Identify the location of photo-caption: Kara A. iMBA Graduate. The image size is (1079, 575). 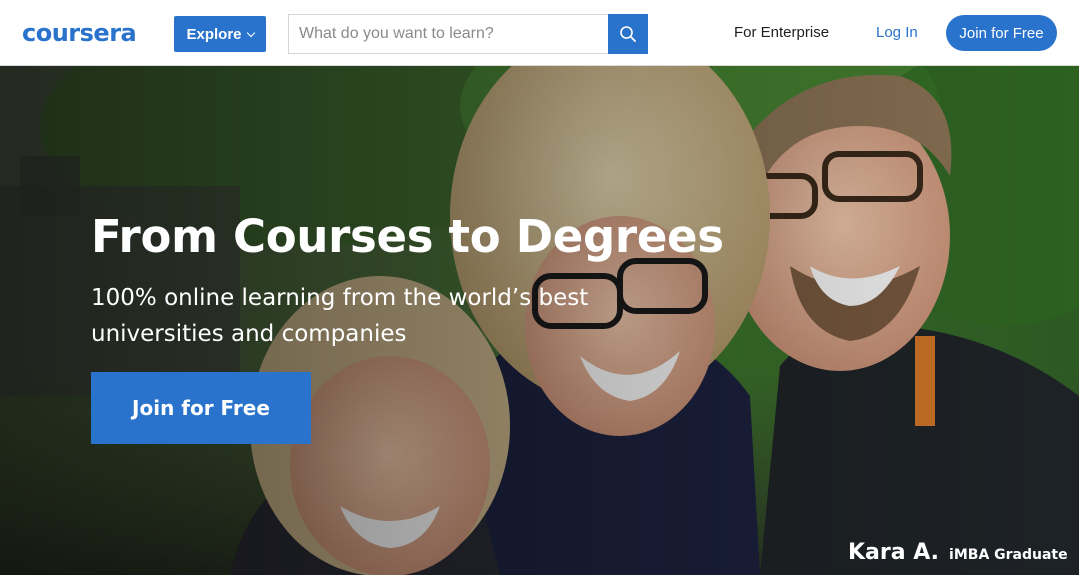
(958, 552).